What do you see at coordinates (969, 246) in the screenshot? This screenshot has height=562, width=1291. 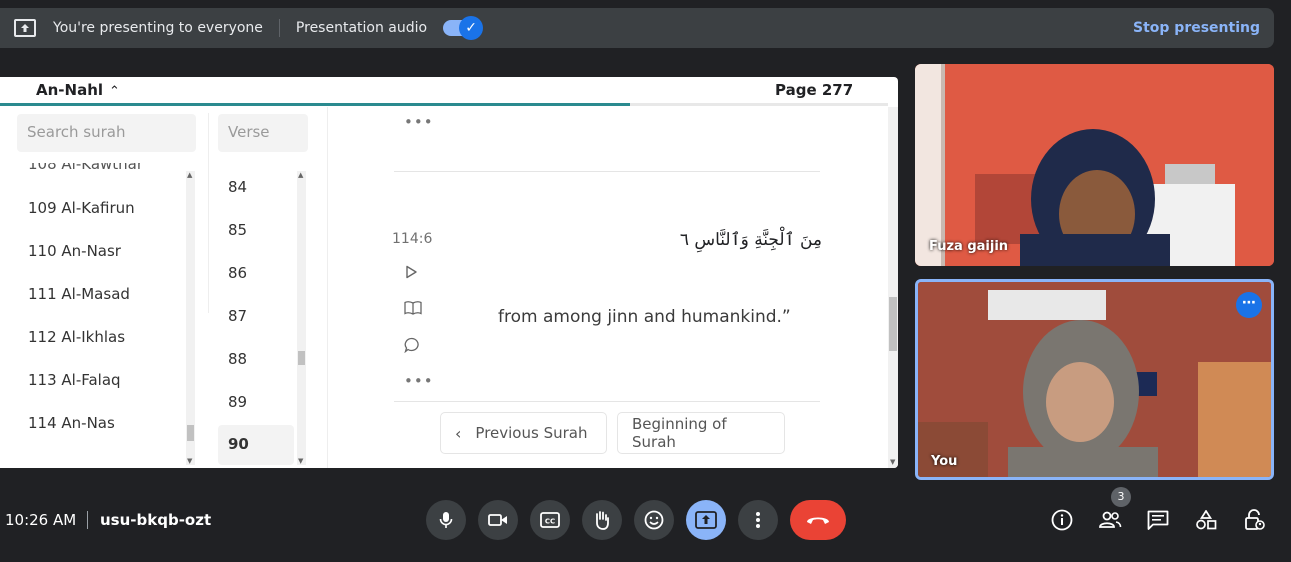 I see `participant-name: Fuza gaijin` at bounding box center [969, 246].